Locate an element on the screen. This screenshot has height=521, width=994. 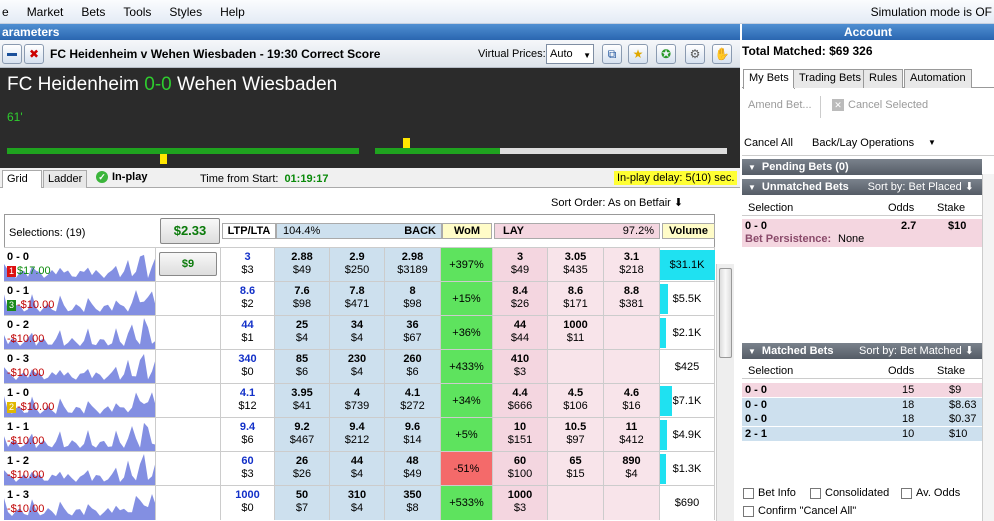
menu-market: Market is located at coordinates (45, 12).